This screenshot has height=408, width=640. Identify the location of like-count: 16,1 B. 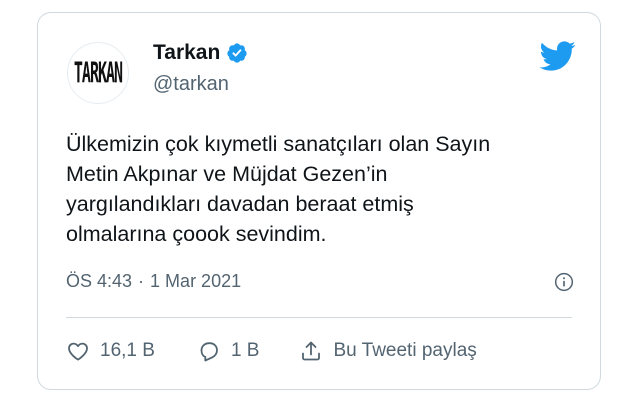
(127, 350).